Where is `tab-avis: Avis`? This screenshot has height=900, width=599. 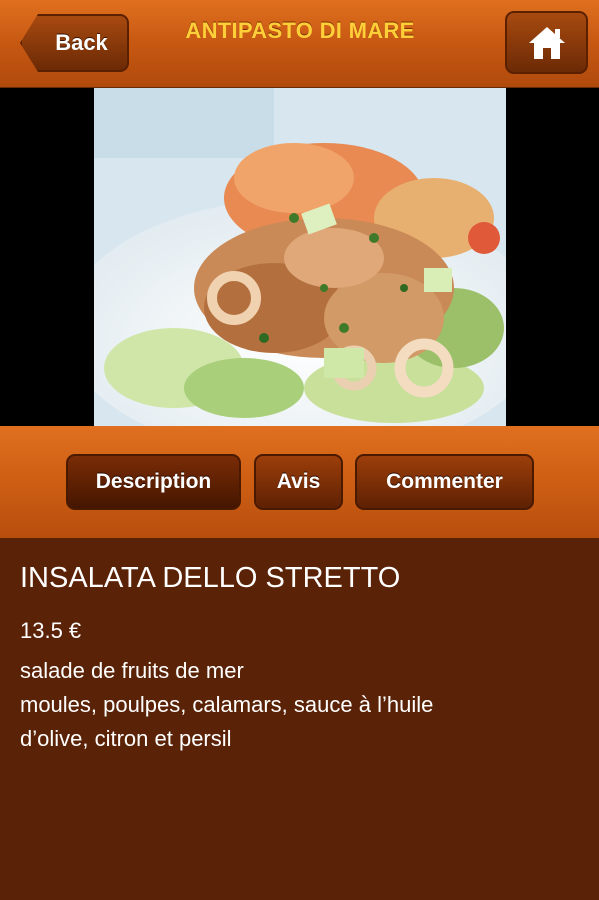
tab-avis: Avis is located at coordinates (298, 482).